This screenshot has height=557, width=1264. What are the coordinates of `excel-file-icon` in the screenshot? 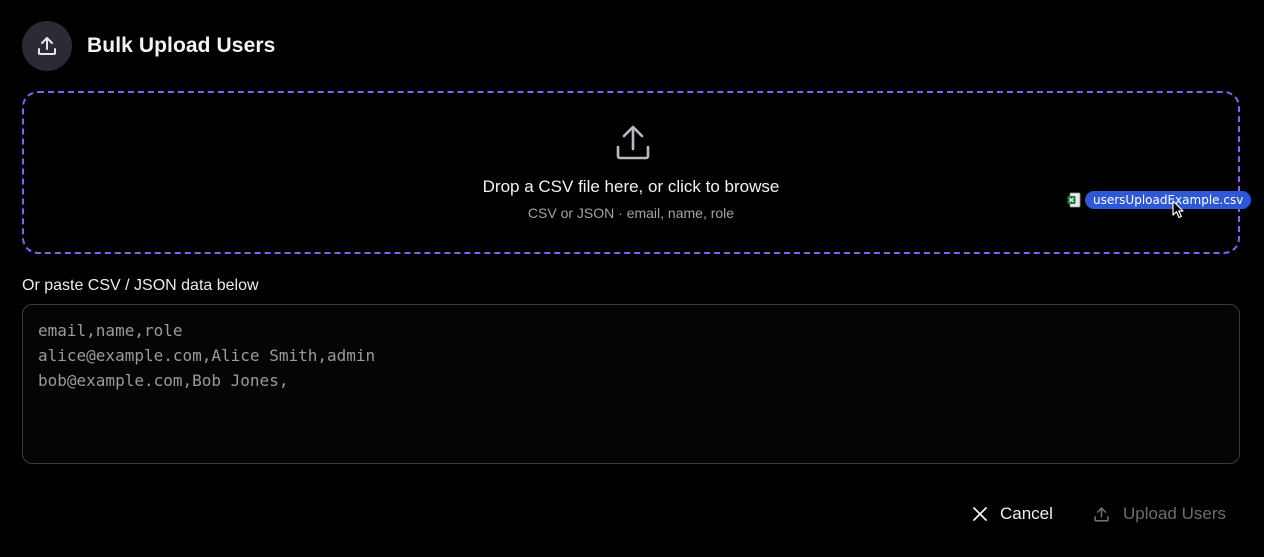 It's located at (1074, 200).